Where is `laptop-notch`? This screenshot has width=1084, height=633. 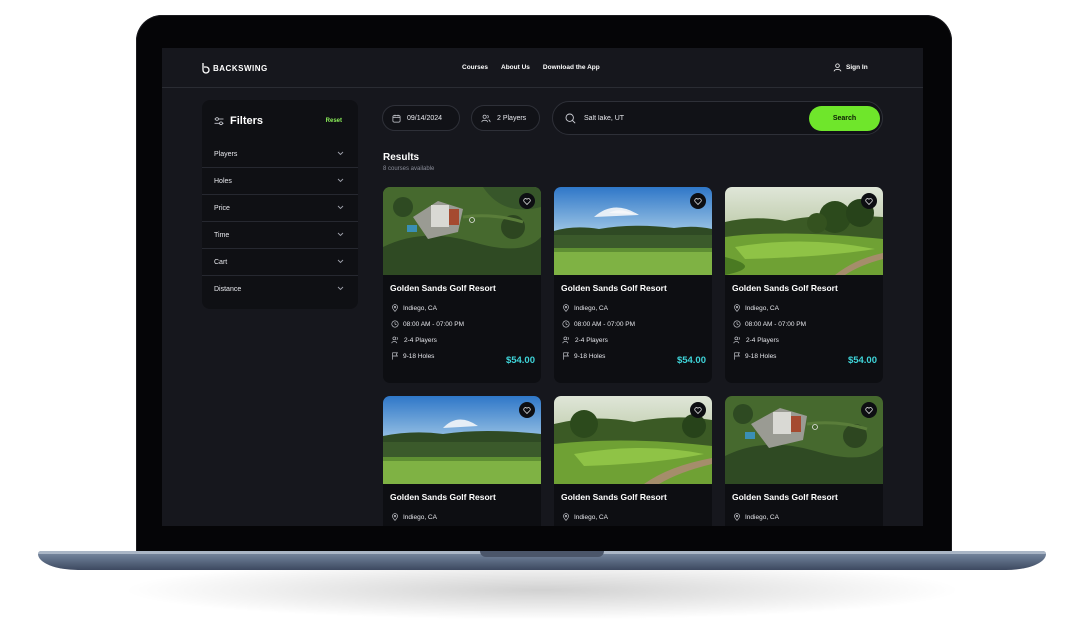
laptop-notch is located at coordinates (542, 554).